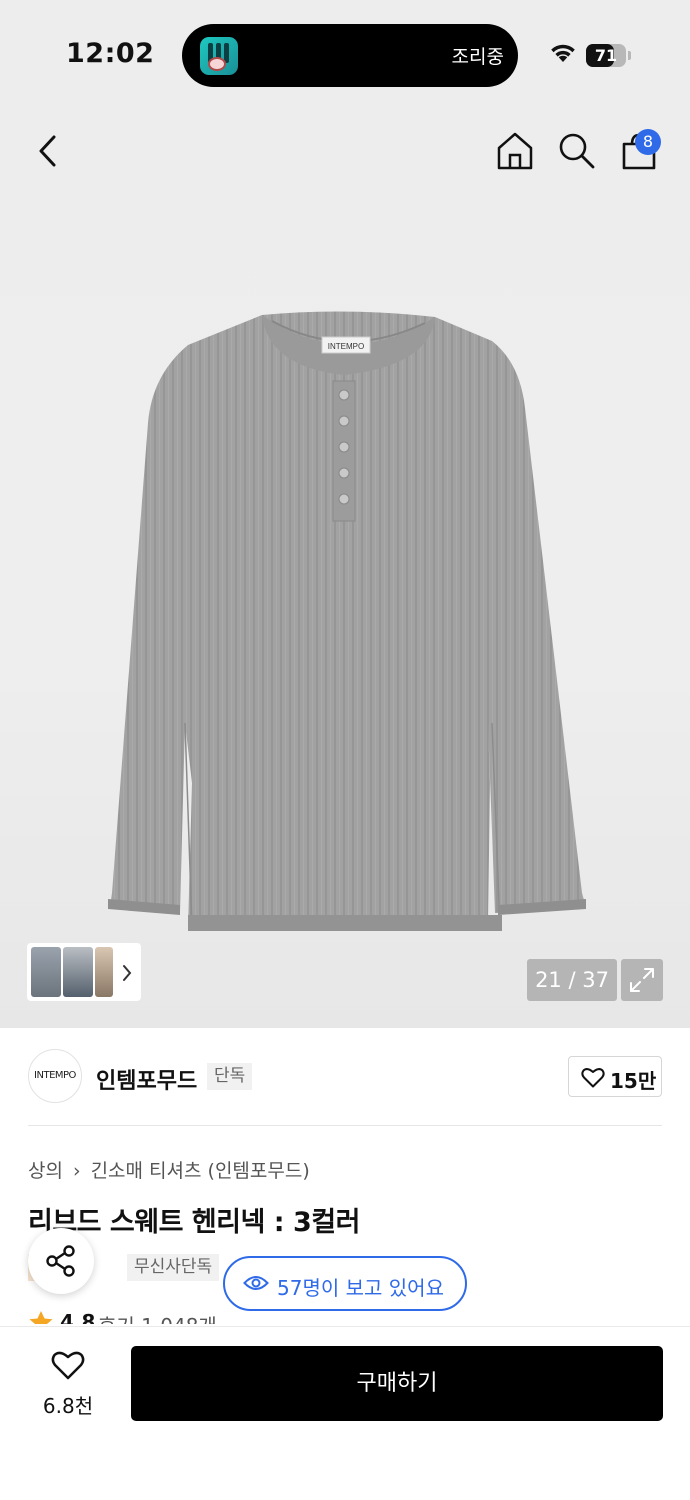  What do you see at coordinates (157, 1317) in the screenshot?
I see `review-count: 후기 1,048개` at bounding box center [157, 1317].